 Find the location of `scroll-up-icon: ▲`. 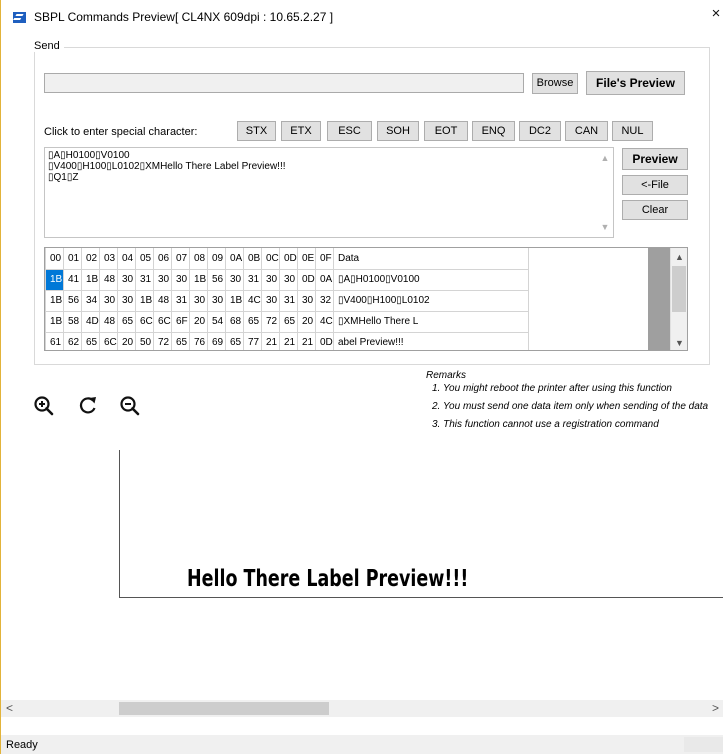

scroll-up-icon: ▲ is located at coordinates (605, 158).